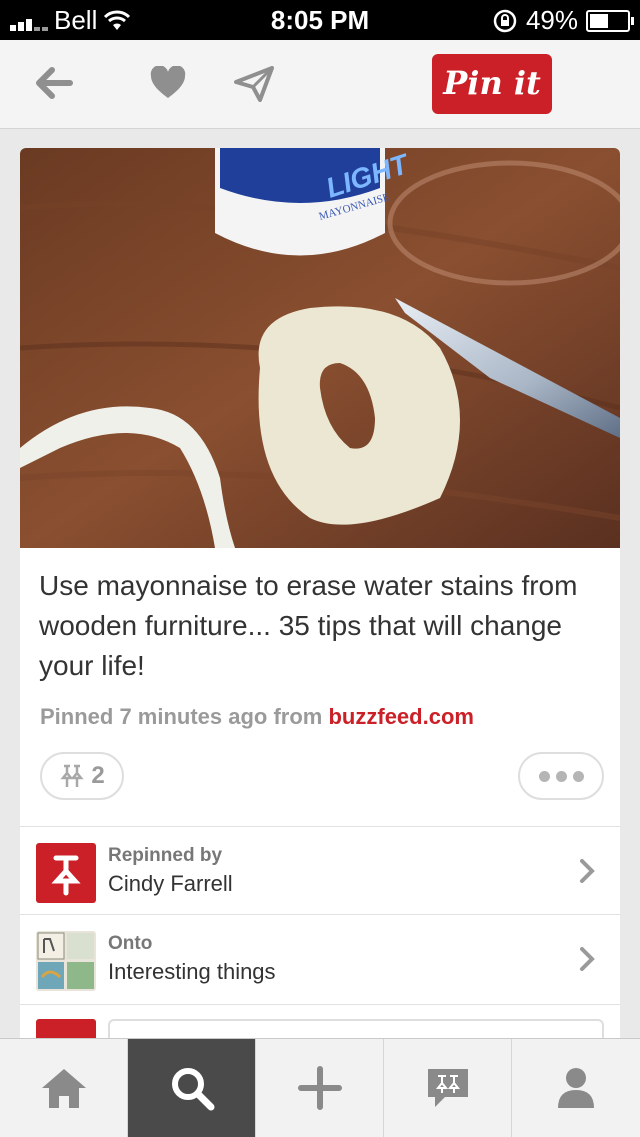 This screenshot has height=1137, width=640. What do you see at coordinates (492, 84) in the screenshot?
I see `pin-it-button: Pin it` at bounding box center [492, 84].